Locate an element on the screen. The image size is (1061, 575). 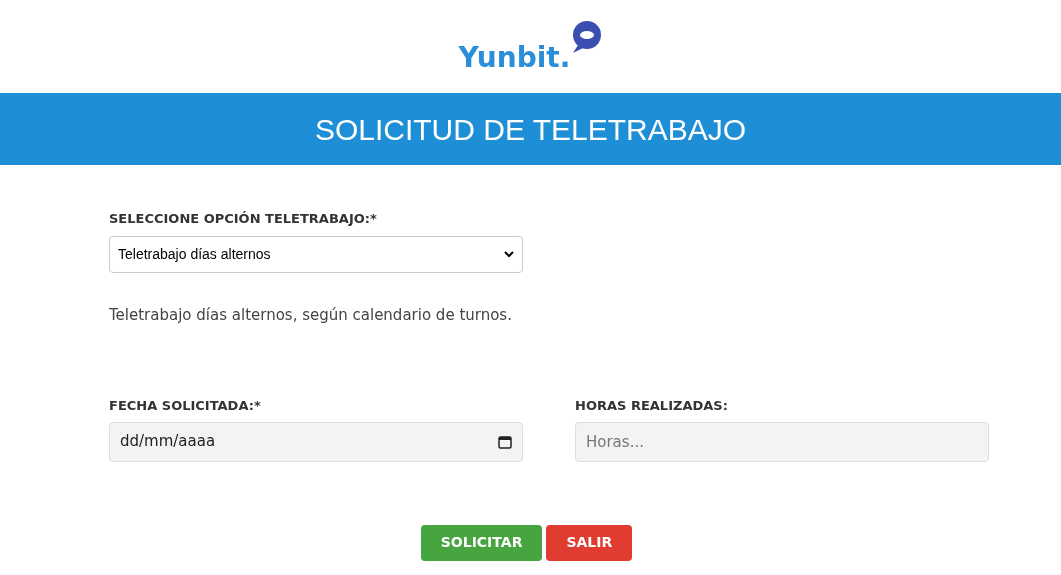
exit-button: SALIR is located at coordinates (589, 542).